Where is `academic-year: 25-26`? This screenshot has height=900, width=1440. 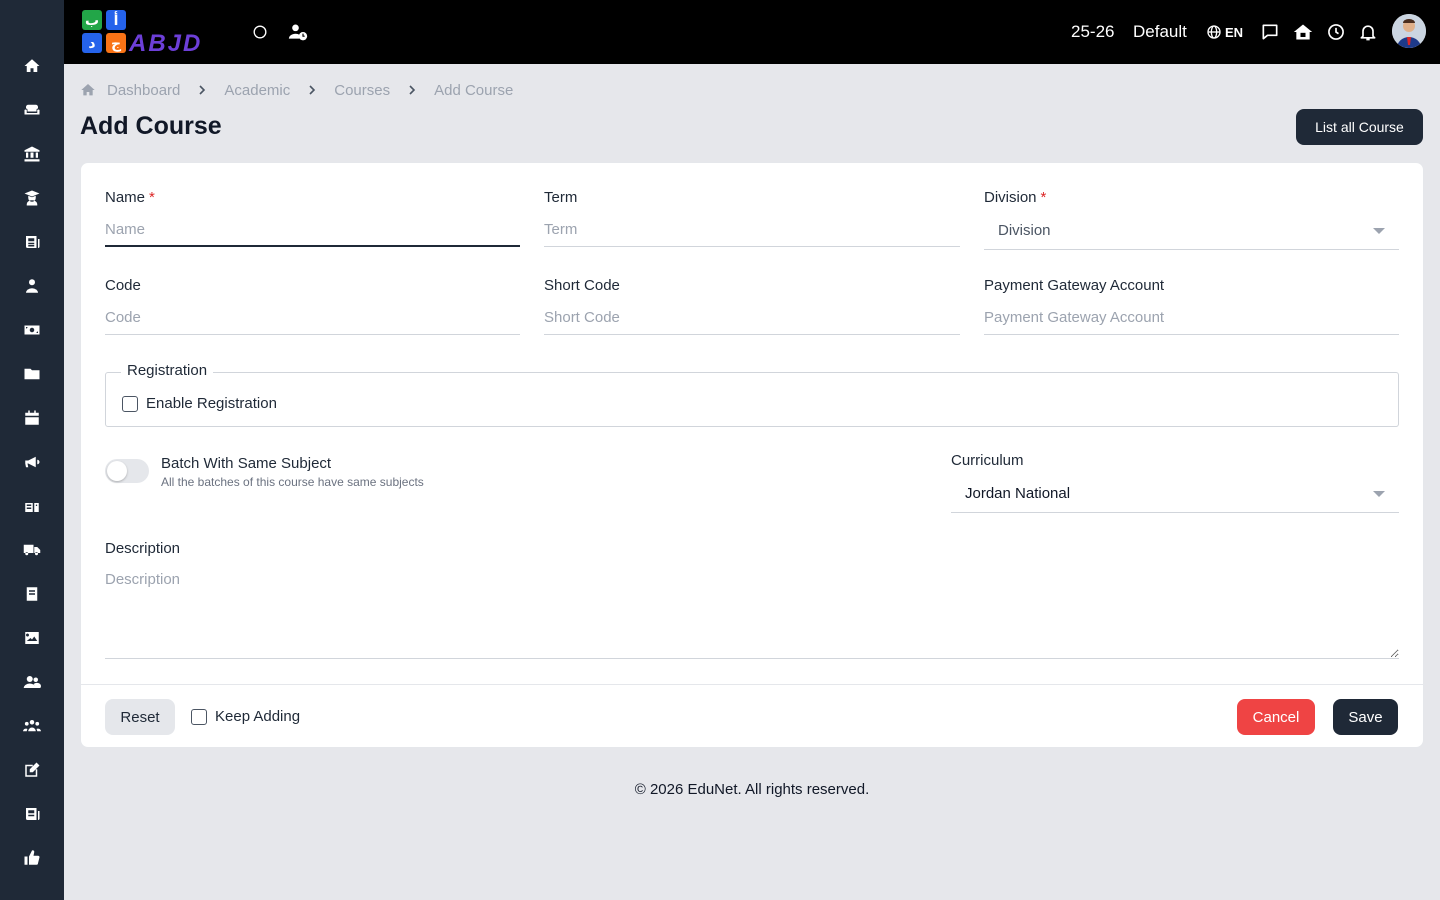
academic-year: 25-26 is located at coordinates (1092, 32).